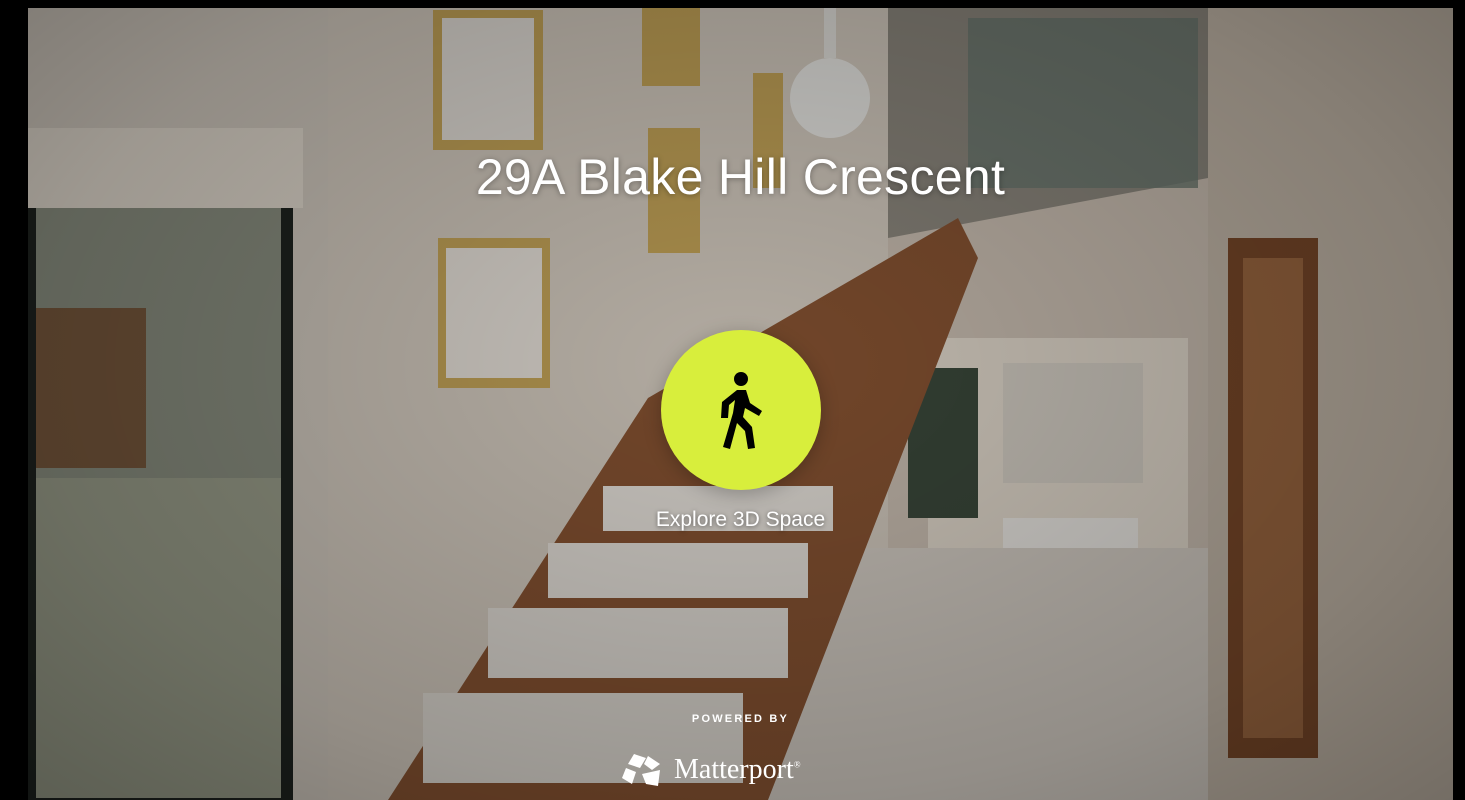 The image size is (1465, 800). I want to click on tour-title: 29A Blake Hill Crescent, so click(740, 177).